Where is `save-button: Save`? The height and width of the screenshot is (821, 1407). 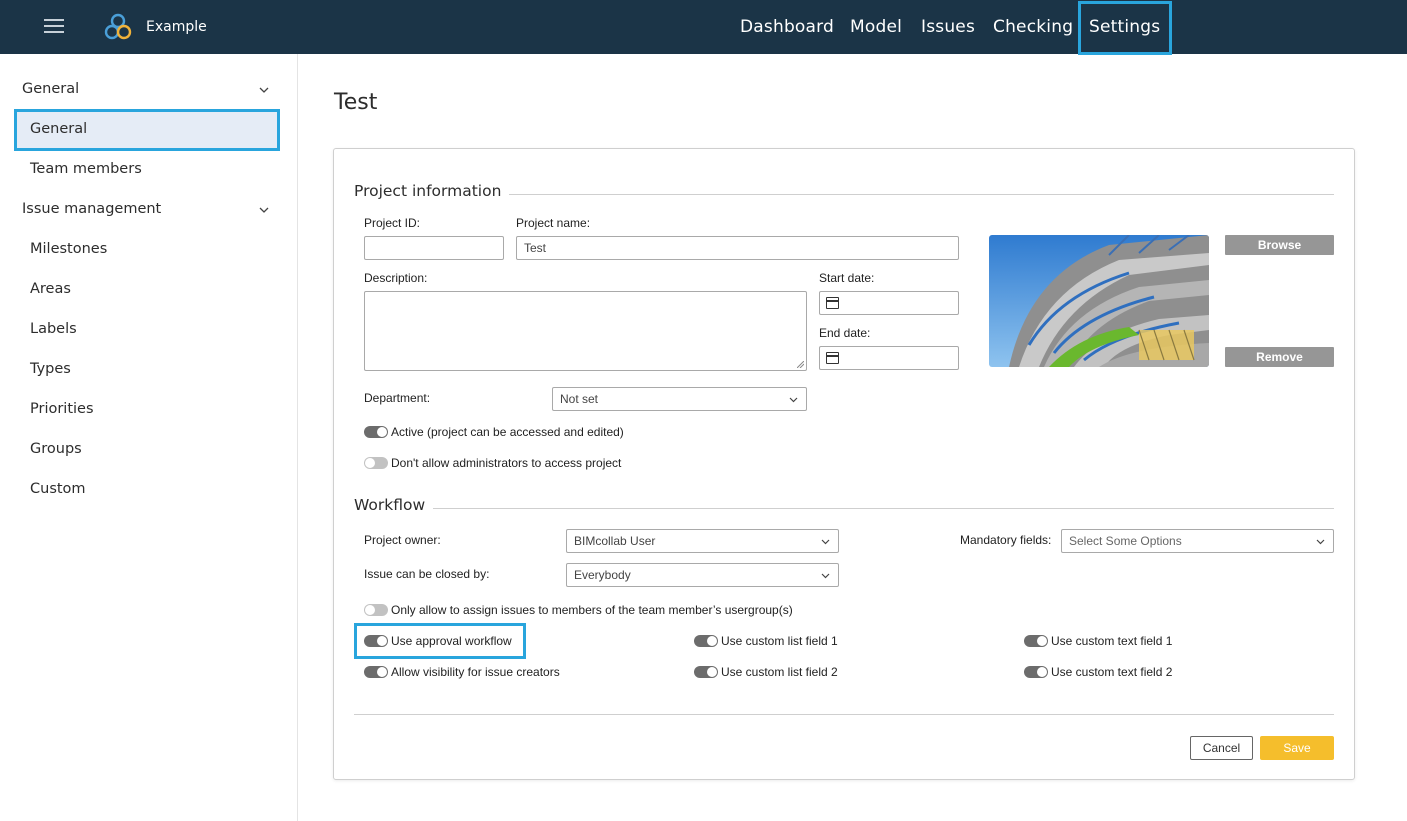
save-button: Save is located at coordinates (1297, 748).